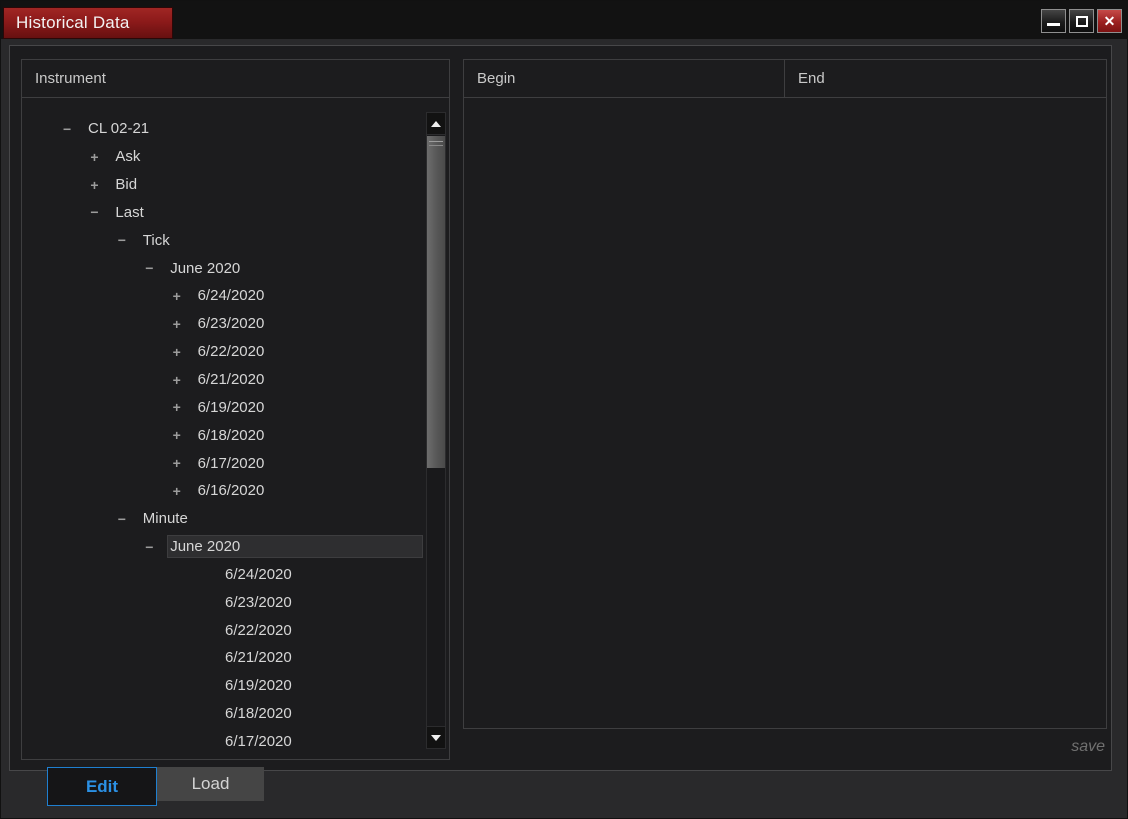 The height and width of the screenshot is (819, 1128). Describe the element at coordinates (298, 296) in the screenshot. I see `tree-item: +6/24/2020` at that location.